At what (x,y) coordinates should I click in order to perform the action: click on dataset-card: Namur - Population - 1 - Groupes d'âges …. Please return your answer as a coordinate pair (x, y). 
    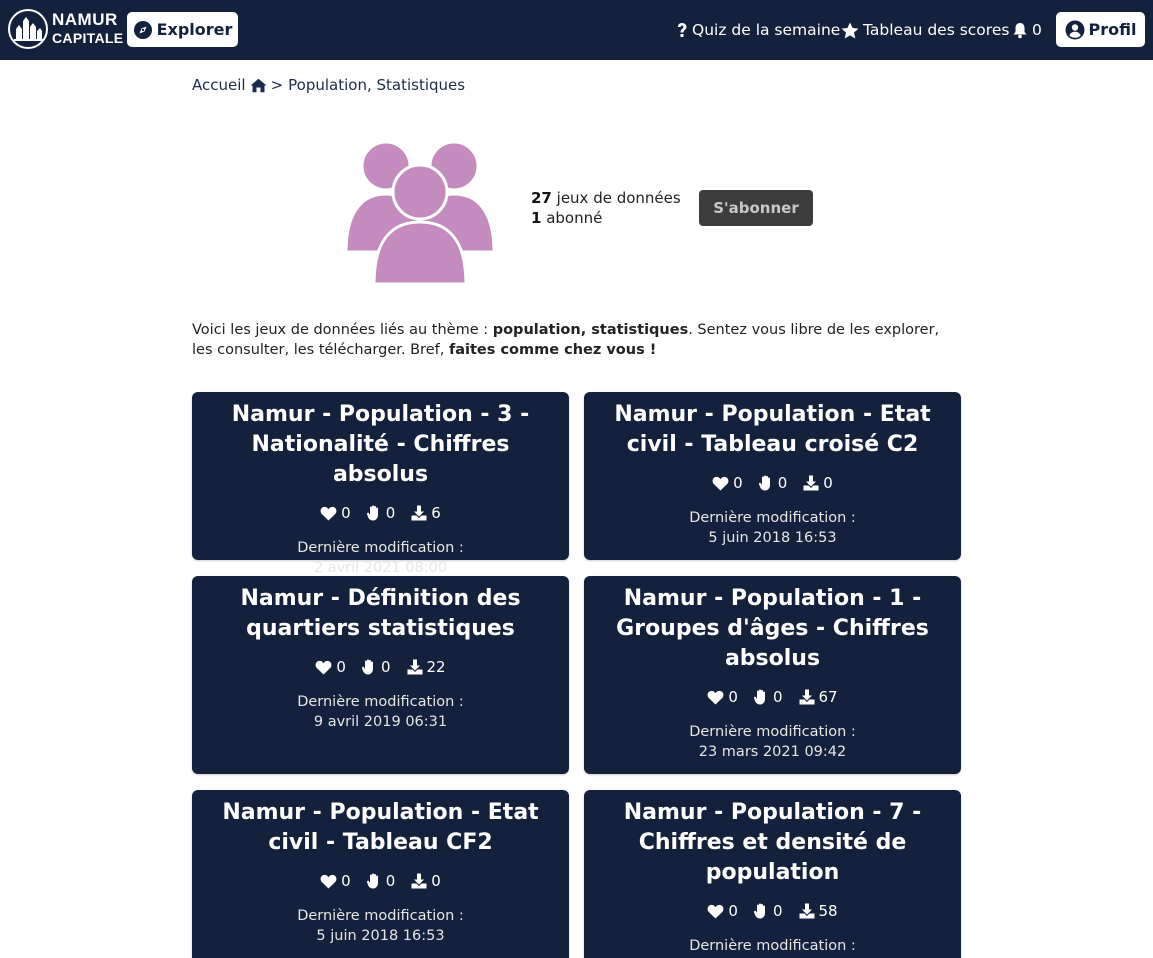
    Looking at the image, I should click on (772, 675).